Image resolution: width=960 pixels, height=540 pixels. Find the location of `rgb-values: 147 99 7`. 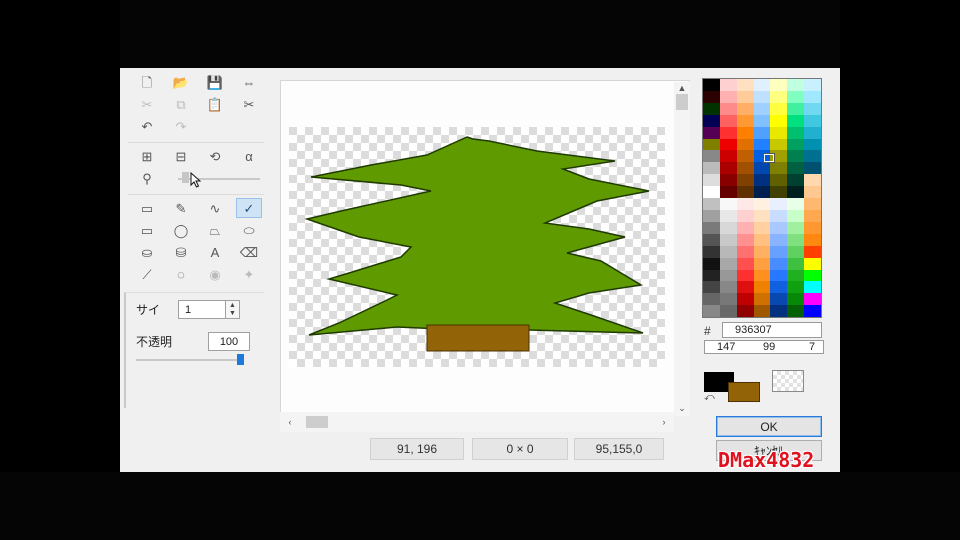

rgb-values: 147 99 7 is located at coordinates (764, 347).